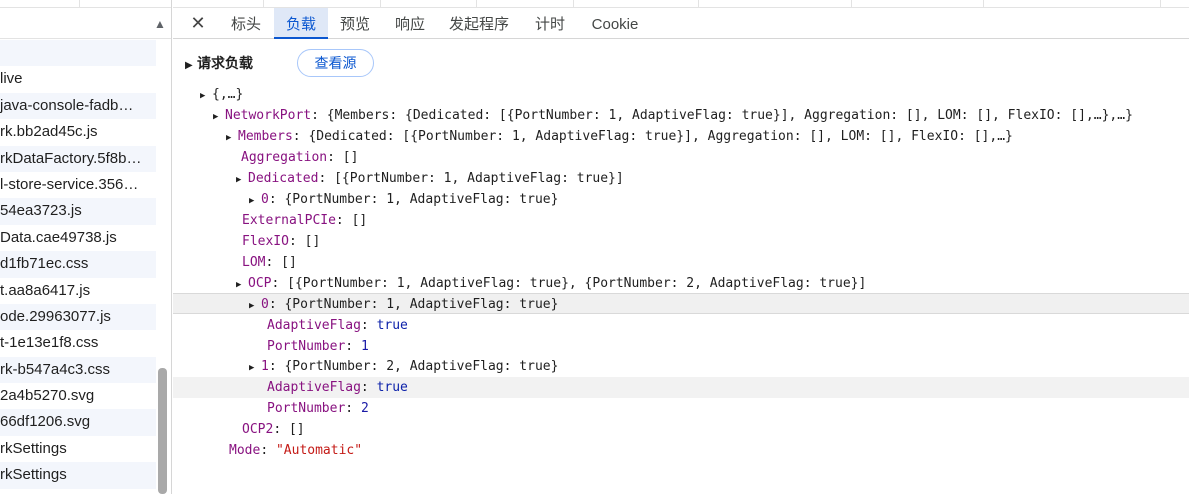  Describe the element at coordinates (78, 238) in the screenshot. I see `list-item: Data.cae49738.js` at that location.